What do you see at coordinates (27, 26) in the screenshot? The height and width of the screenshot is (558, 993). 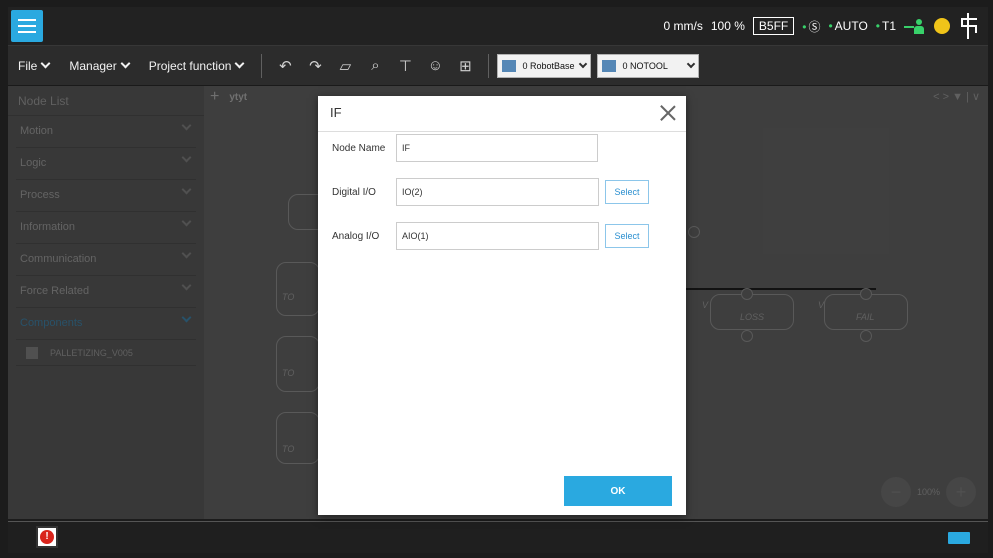 I see `hamburger-menu-icon` at bounding box center [27, 26].